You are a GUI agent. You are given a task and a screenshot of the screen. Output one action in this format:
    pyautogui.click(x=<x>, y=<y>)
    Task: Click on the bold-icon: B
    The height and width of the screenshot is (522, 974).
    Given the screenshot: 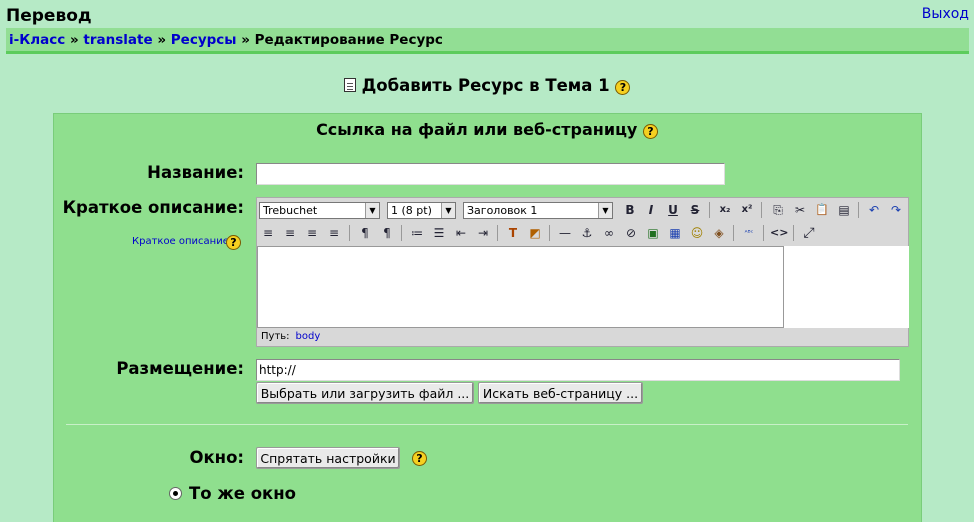 What is the action you would take?
    pyautogui.click(x=630, y=210)
    